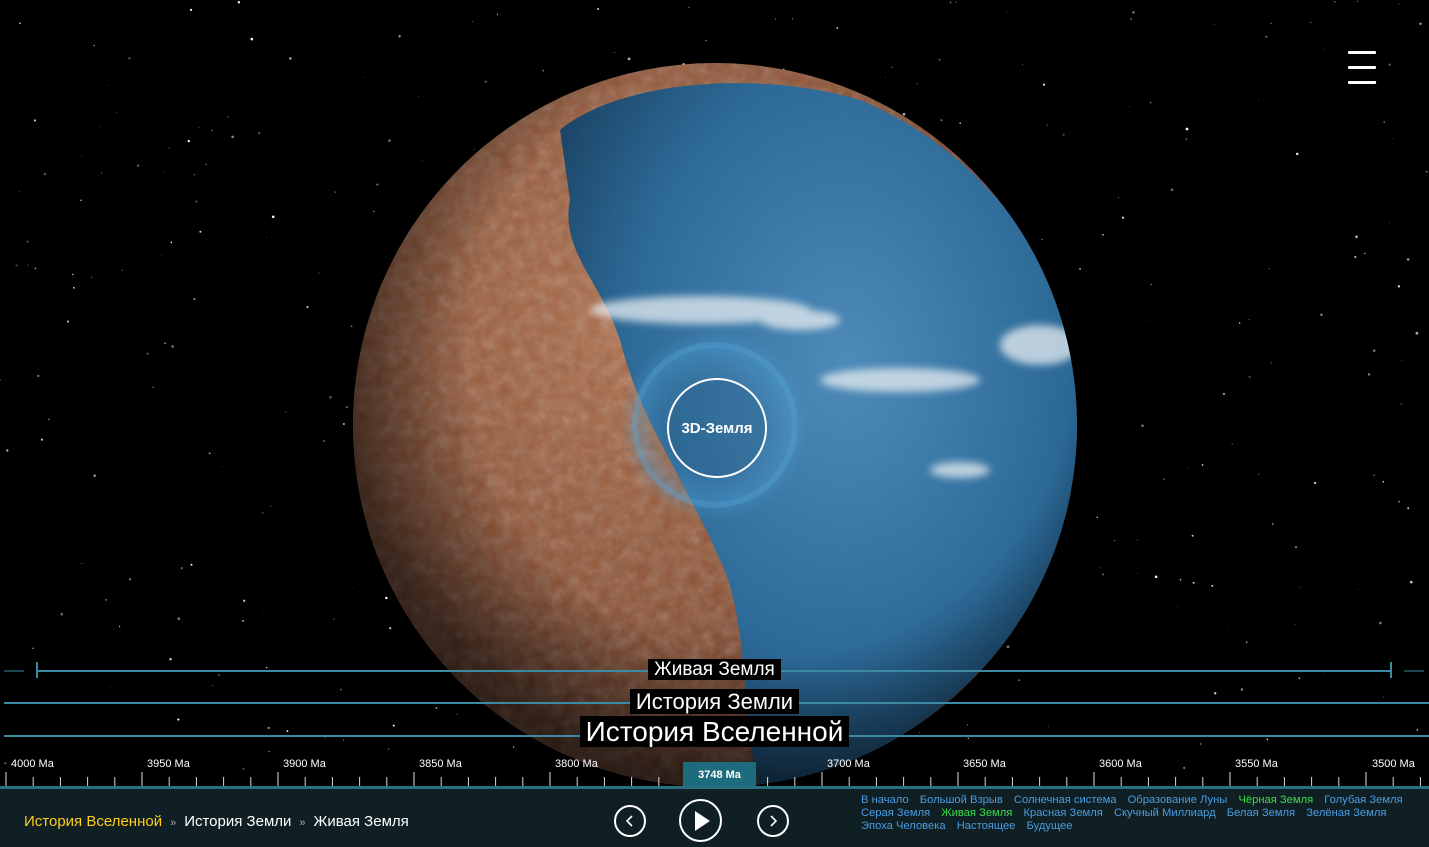 The width and height of the screenshot is (1429, 847). What do you see at coordinates (1275, 800) in the screenshot?
I see `chapter-link: Чёрная Земля` at bounding box center [1275, 800].